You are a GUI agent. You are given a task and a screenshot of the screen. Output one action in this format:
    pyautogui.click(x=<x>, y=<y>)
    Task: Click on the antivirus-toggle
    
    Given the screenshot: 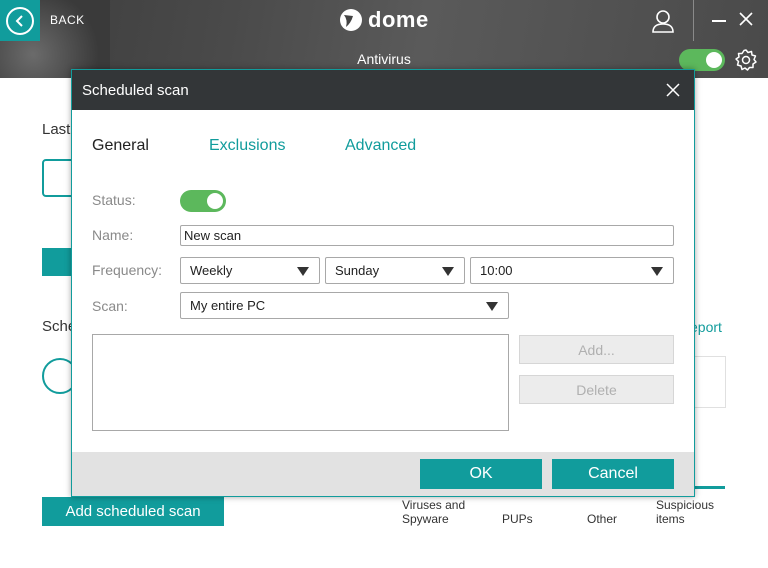 What is the action you would take?
    pyautogui.click(x=702, y=60)
    